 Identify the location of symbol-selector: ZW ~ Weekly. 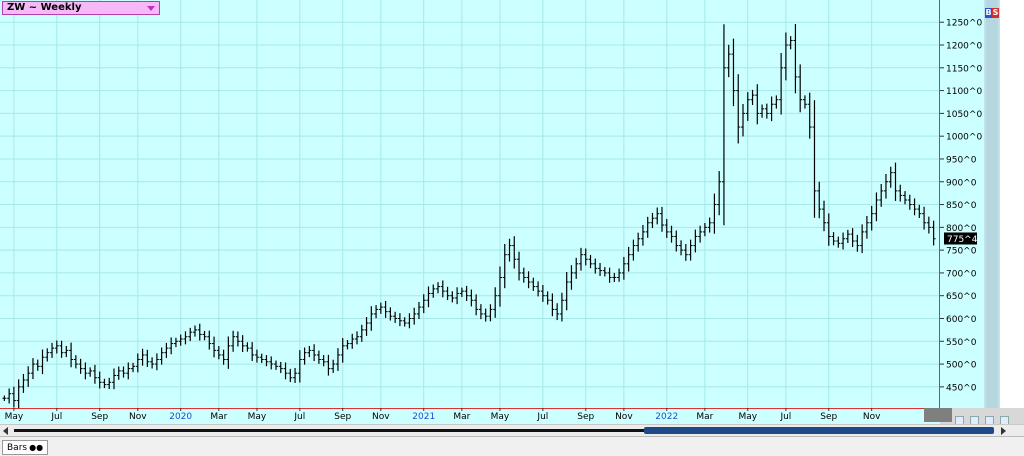
(81, 8).